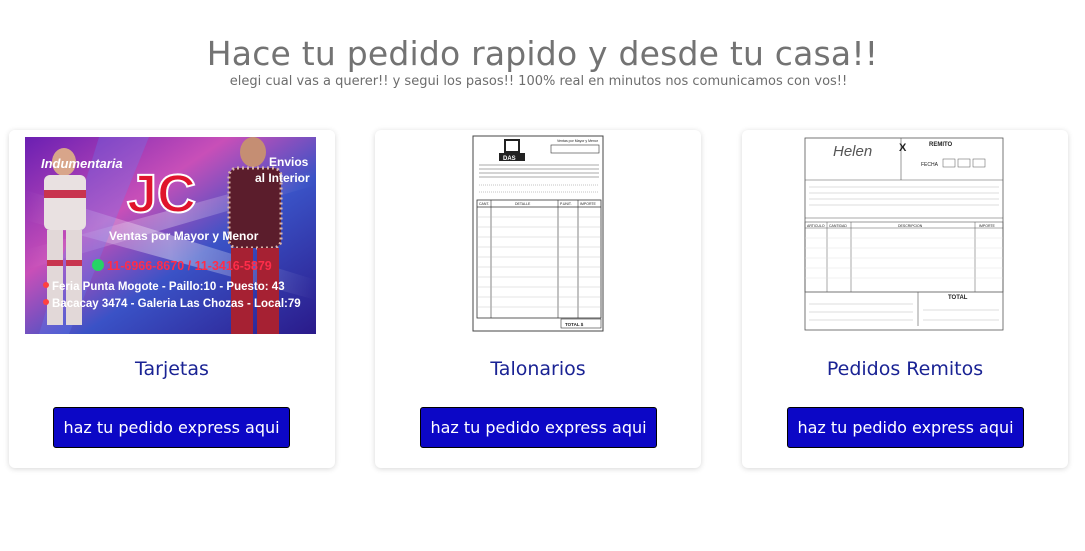  I want to click on card-phones-text: 11-6966-8670 / 11-3416-5879, so click(189, 266).